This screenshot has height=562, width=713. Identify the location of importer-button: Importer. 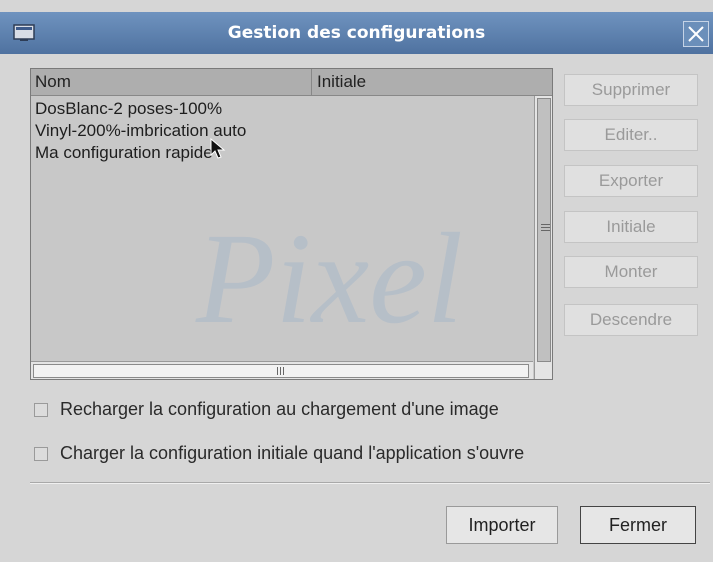
(502, 525).